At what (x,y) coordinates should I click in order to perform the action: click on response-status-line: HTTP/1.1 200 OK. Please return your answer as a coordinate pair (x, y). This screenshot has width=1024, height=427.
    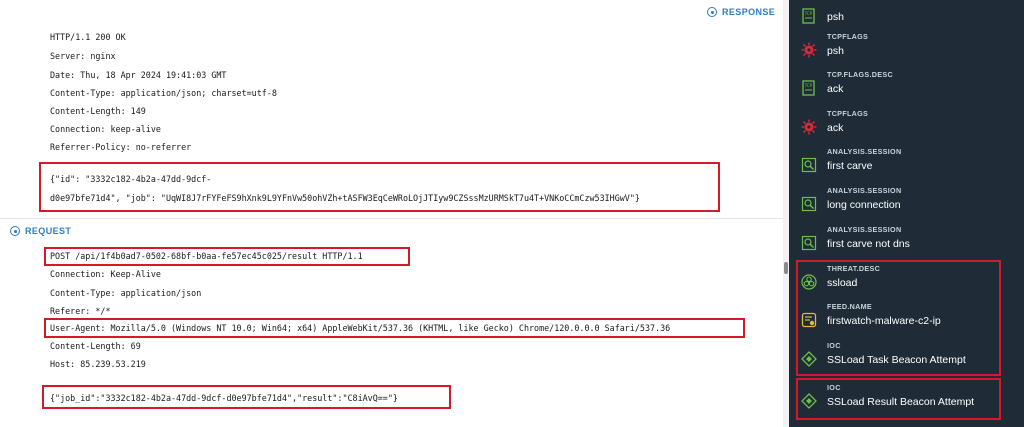
    Looking at the image, I should click on (88, 37).